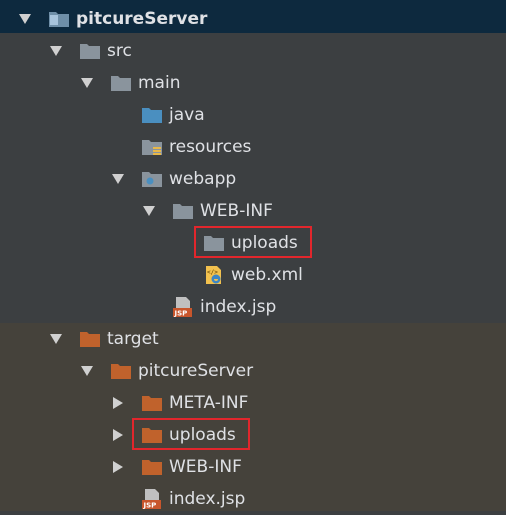 This screenshot has height=515, width=506. What do you see at coordinates (210, 147) in the screenshot?
I see `tree-node-label: resources` at bounding box center [210, 147].